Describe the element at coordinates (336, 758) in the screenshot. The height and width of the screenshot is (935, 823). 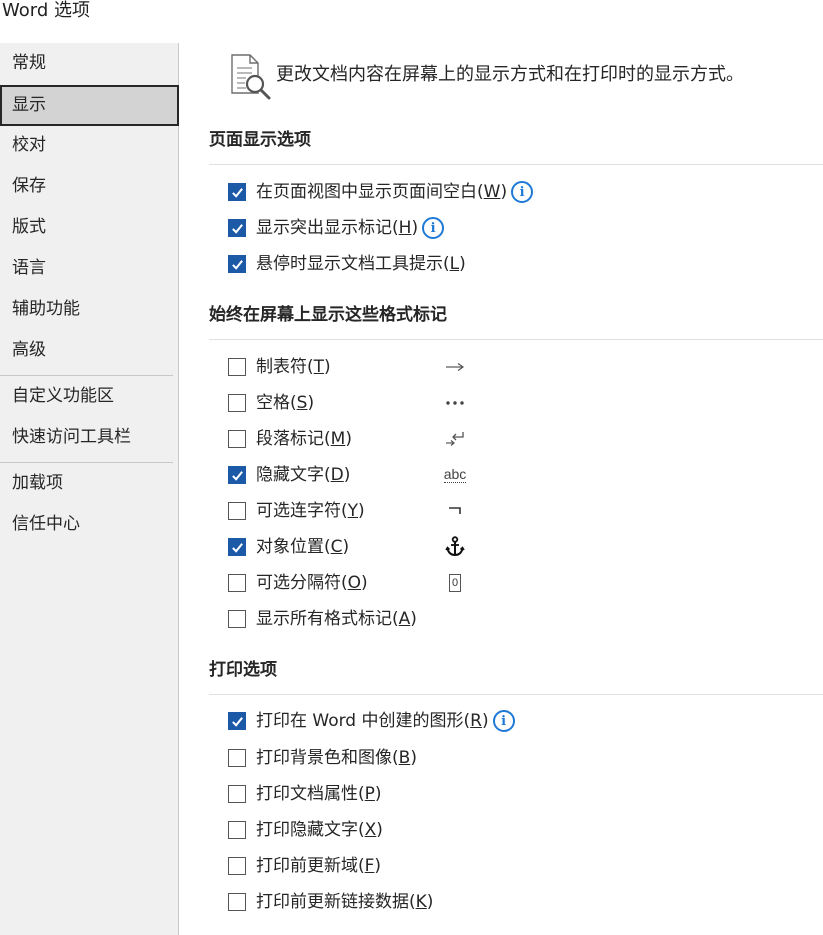
I see `option-label: 打印背景色和图像(B)` at that location.